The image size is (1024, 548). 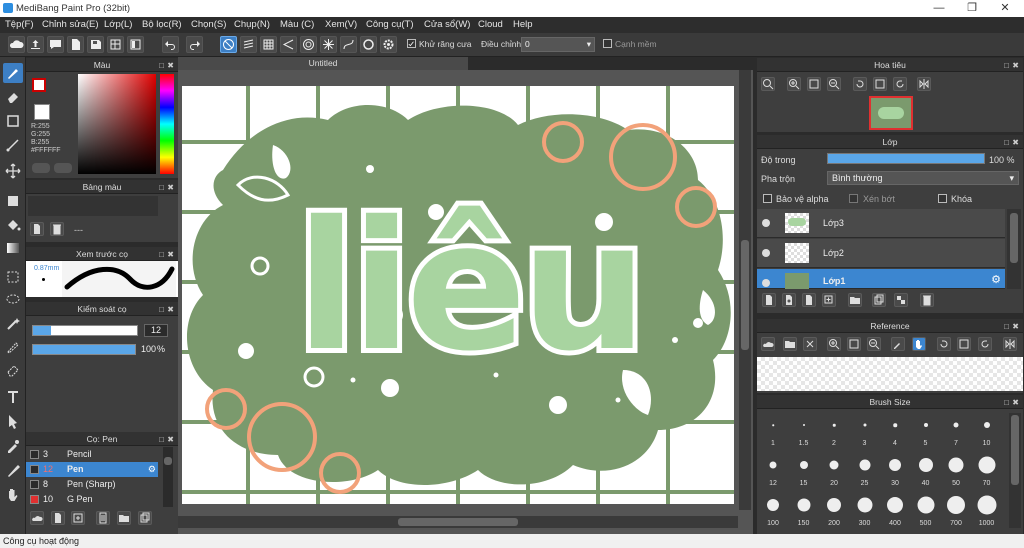 I want to click on brush-size-option: 10, so click(x=987, y=430).